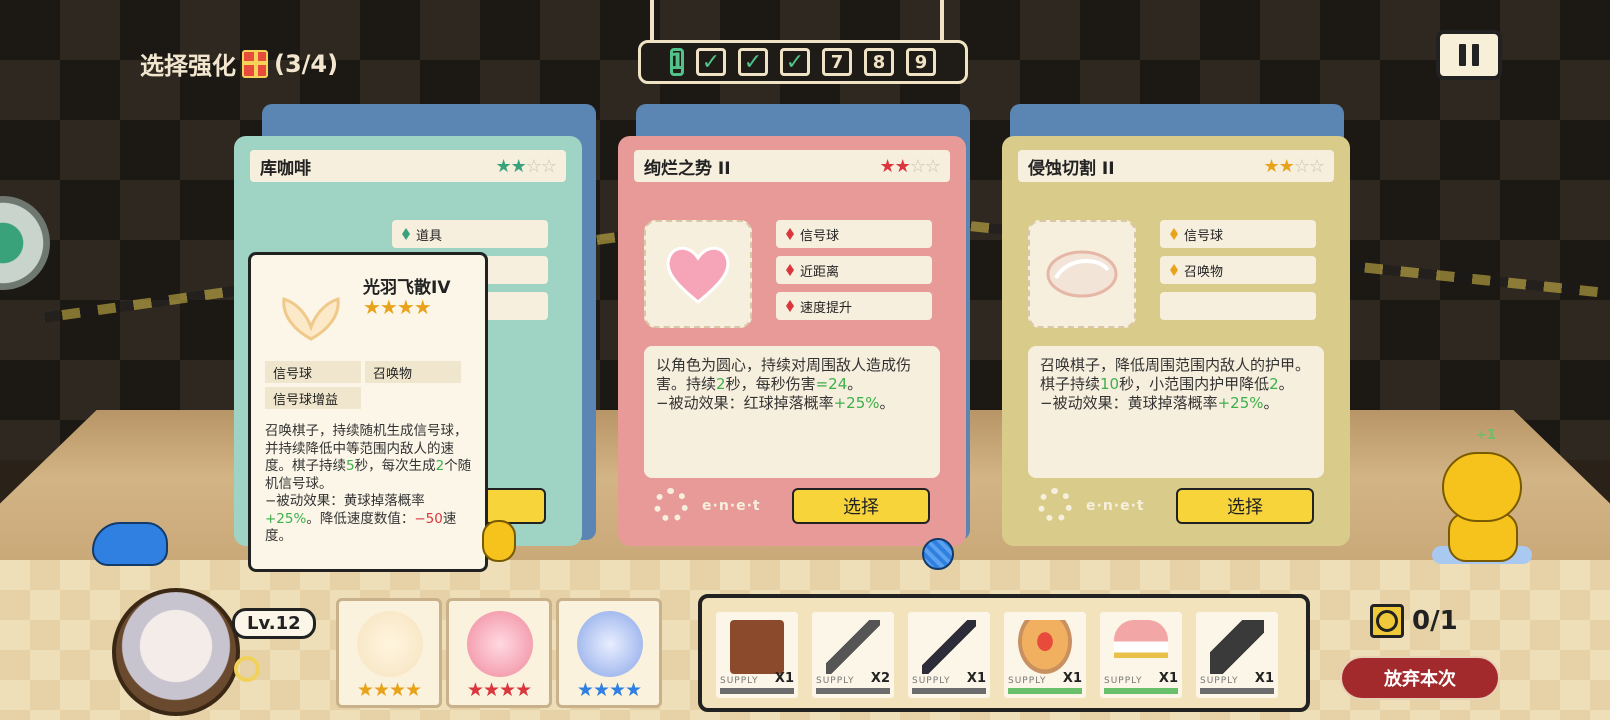 The image size is (1610, 720). What do you see at coordinates (671, 505) in the screenshot?
I see `gear-icon` at bounding box center [671, 505].